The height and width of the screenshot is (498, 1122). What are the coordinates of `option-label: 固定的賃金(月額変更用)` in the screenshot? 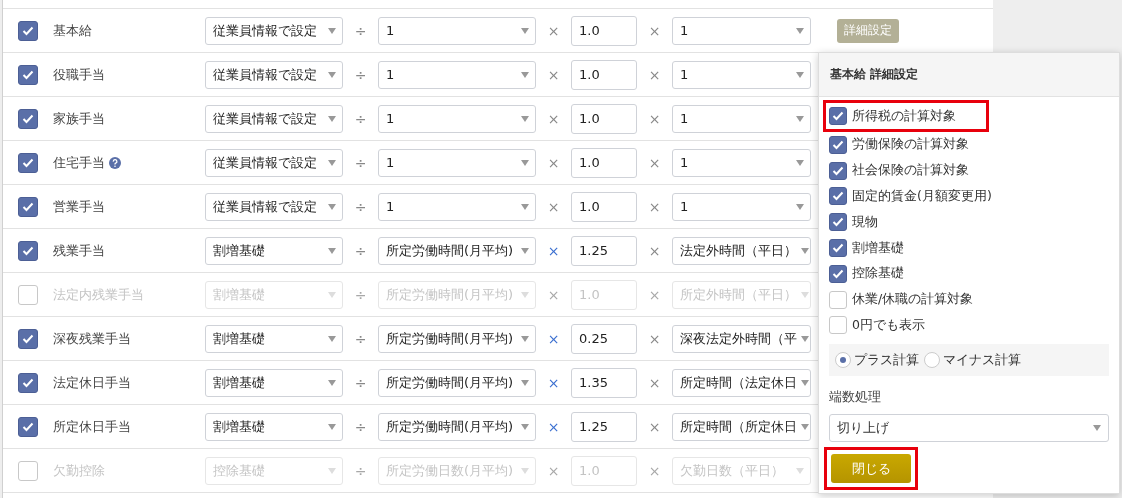 It's located at (922, 196).